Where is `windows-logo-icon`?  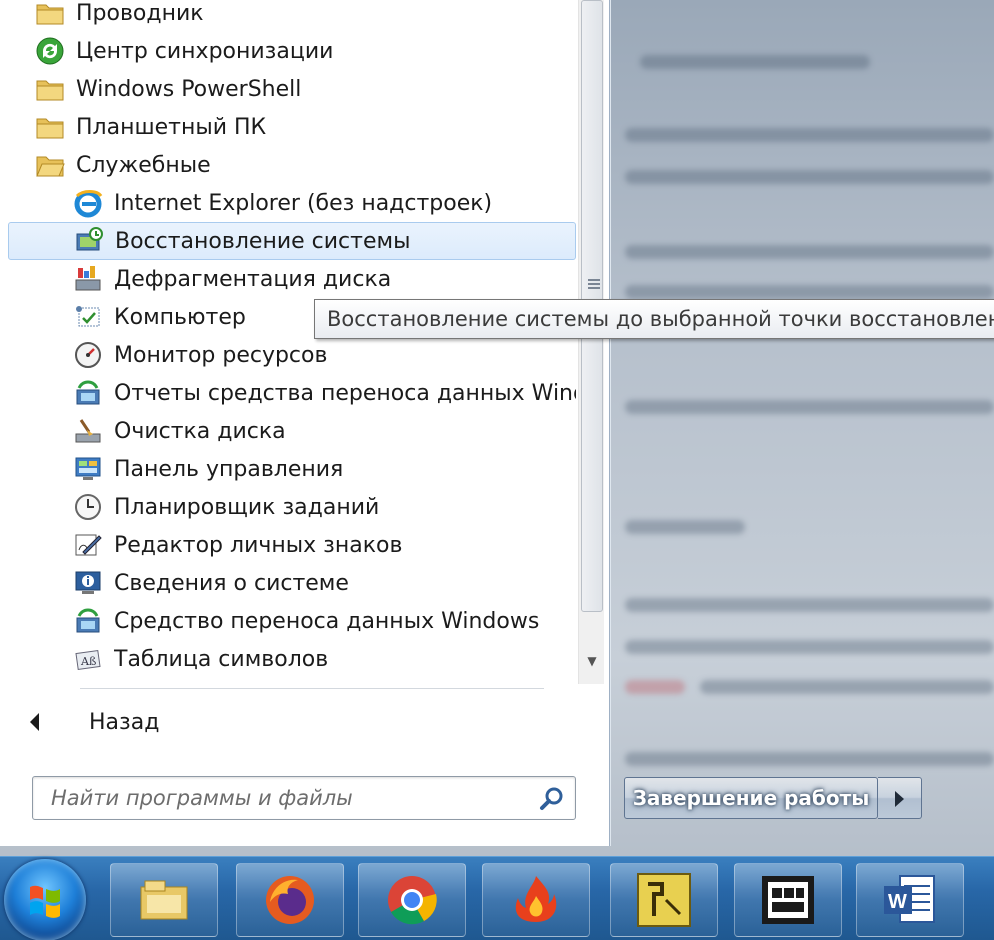
windows-logo-icon is located at coordinates (45, 901).